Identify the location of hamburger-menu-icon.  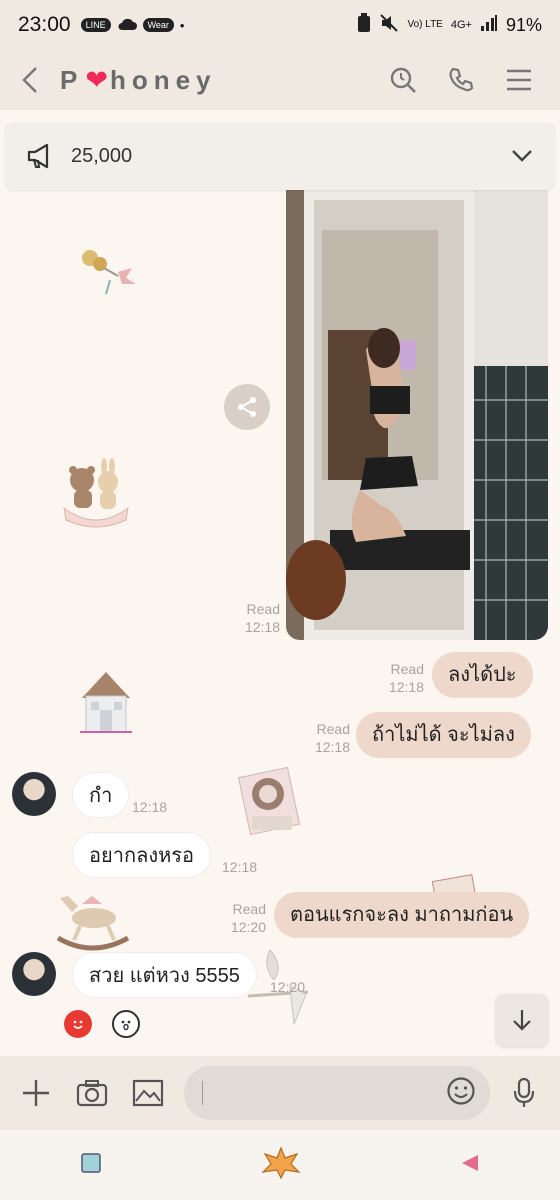
(519, 80).